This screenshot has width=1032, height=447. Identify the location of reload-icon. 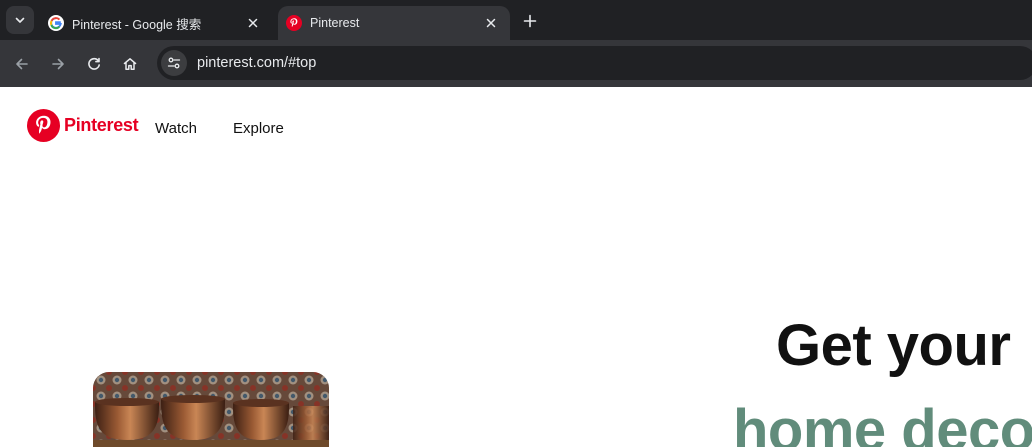
(94, 63).